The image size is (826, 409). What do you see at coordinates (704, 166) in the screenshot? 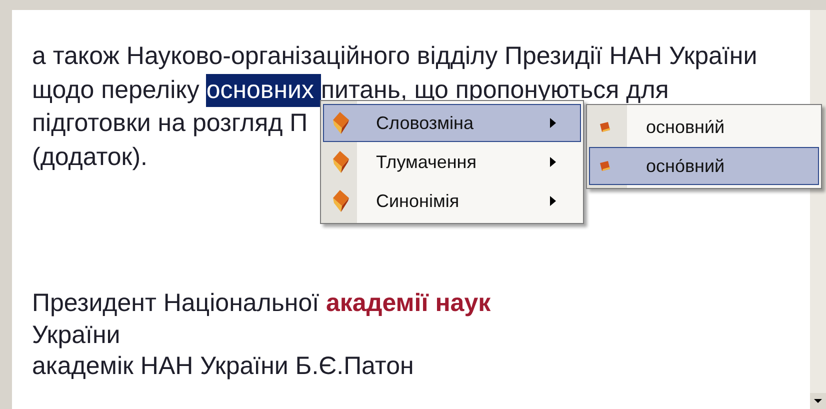
I see `menu-item: осно́вний` at bounding box center [704, 166].